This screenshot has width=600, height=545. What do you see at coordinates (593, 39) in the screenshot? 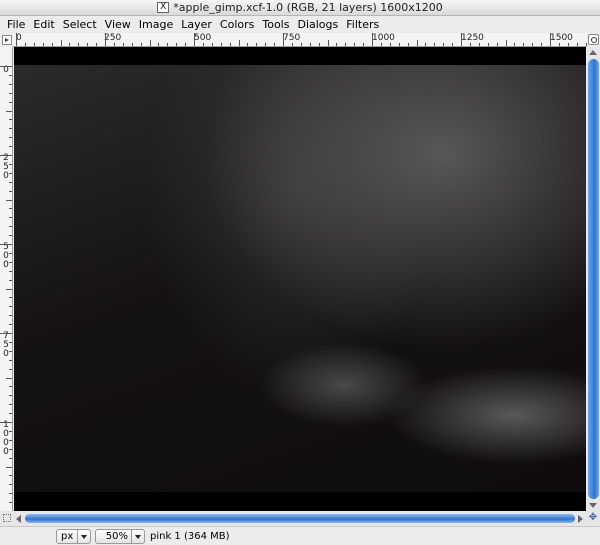
I see `zoom-icon` at bounding box center [593, 39].